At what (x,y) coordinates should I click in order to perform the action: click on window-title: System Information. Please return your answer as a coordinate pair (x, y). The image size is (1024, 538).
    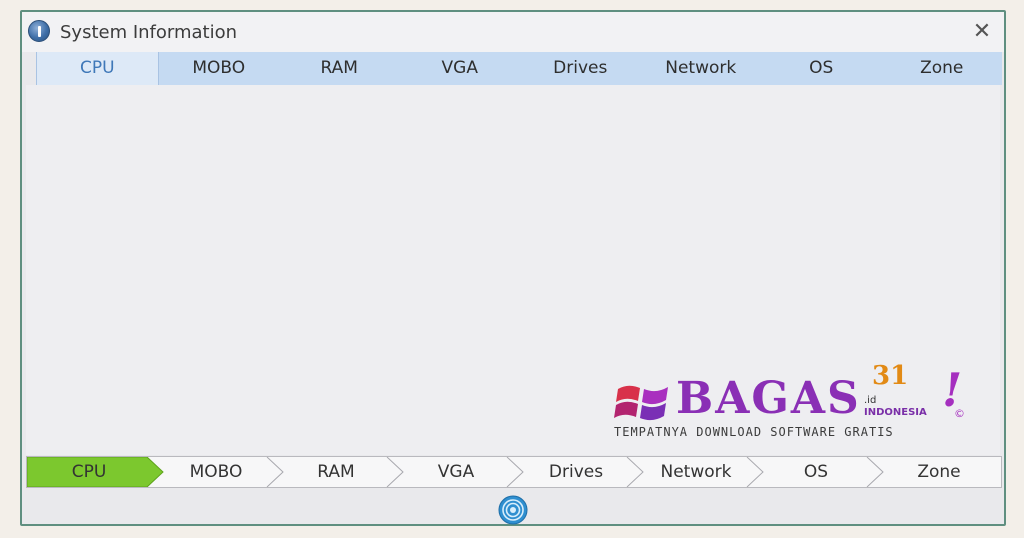
    Looking at the image, I should click on (149, 32).